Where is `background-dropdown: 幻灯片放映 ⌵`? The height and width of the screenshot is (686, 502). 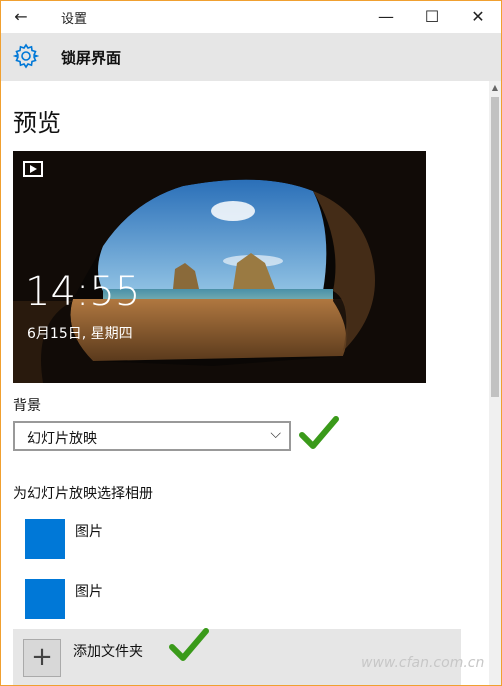
background-dropdown: 幻灯片放映 ⌵ is located at coordinates (152, 436).